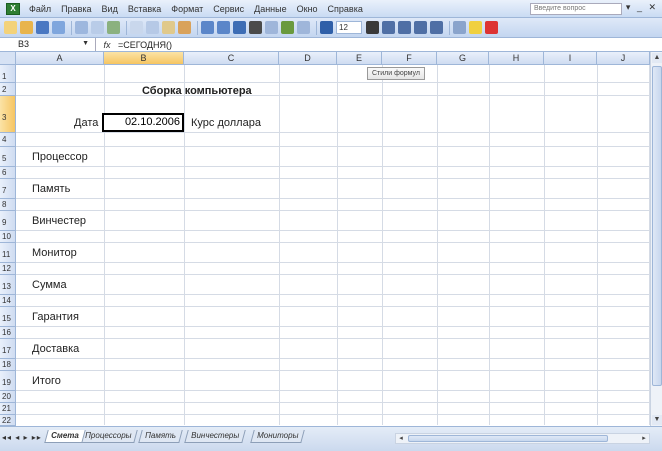 The width and height of the screenshot is (662, 451). I want to click on print-icon, so click(81, 27).